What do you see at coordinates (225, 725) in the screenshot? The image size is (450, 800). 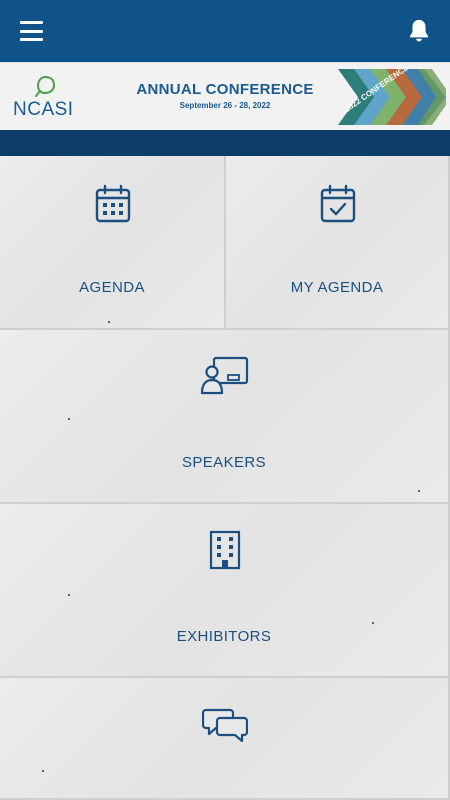 I see `chat-bubbles-icon` at bounding box center [225, 725].